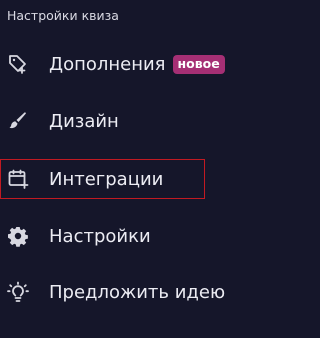 The width and height of the screenshot is (320, 338). Describe the element at coordinates (18, 236) in the screenshot. I see `gear-icon` at that location.